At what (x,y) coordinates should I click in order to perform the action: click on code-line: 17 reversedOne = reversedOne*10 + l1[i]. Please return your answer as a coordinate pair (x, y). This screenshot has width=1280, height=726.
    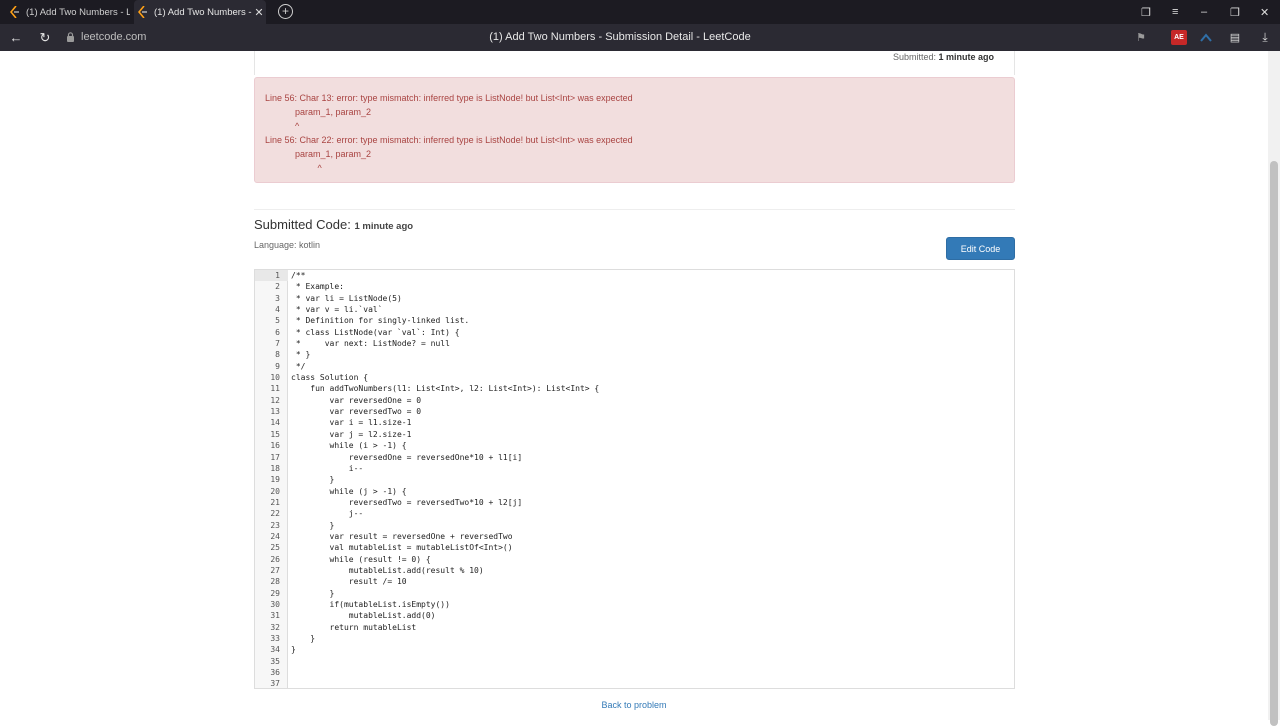
    Looking at the image, I should click on (634, 457).